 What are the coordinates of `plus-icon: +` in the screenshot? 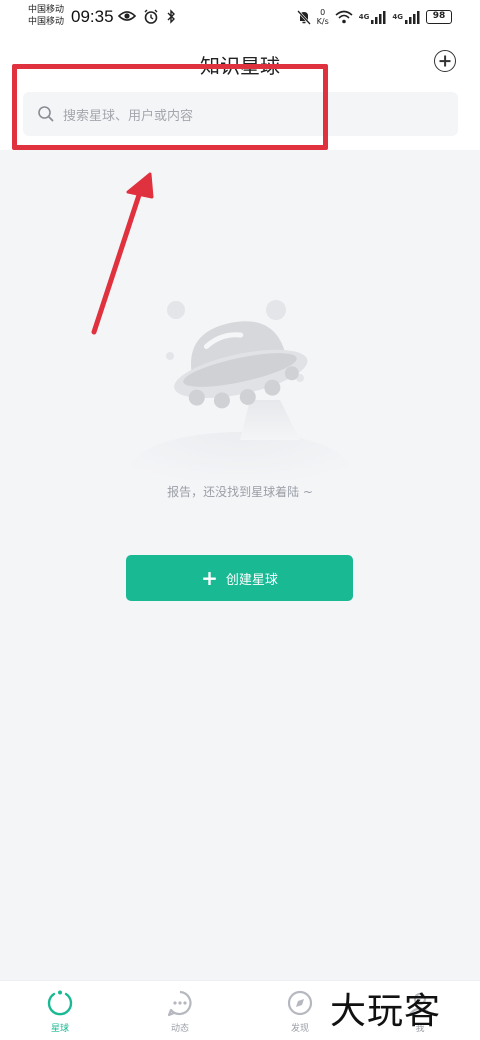 It's located at (209, 578).